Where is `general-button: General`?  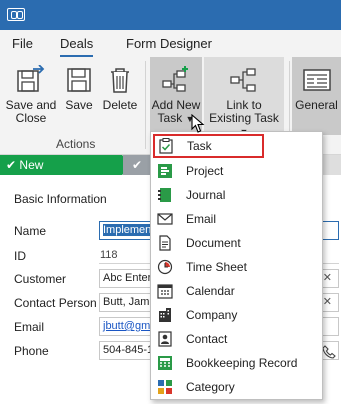
general-button: General is located at coordinates (316, 96).